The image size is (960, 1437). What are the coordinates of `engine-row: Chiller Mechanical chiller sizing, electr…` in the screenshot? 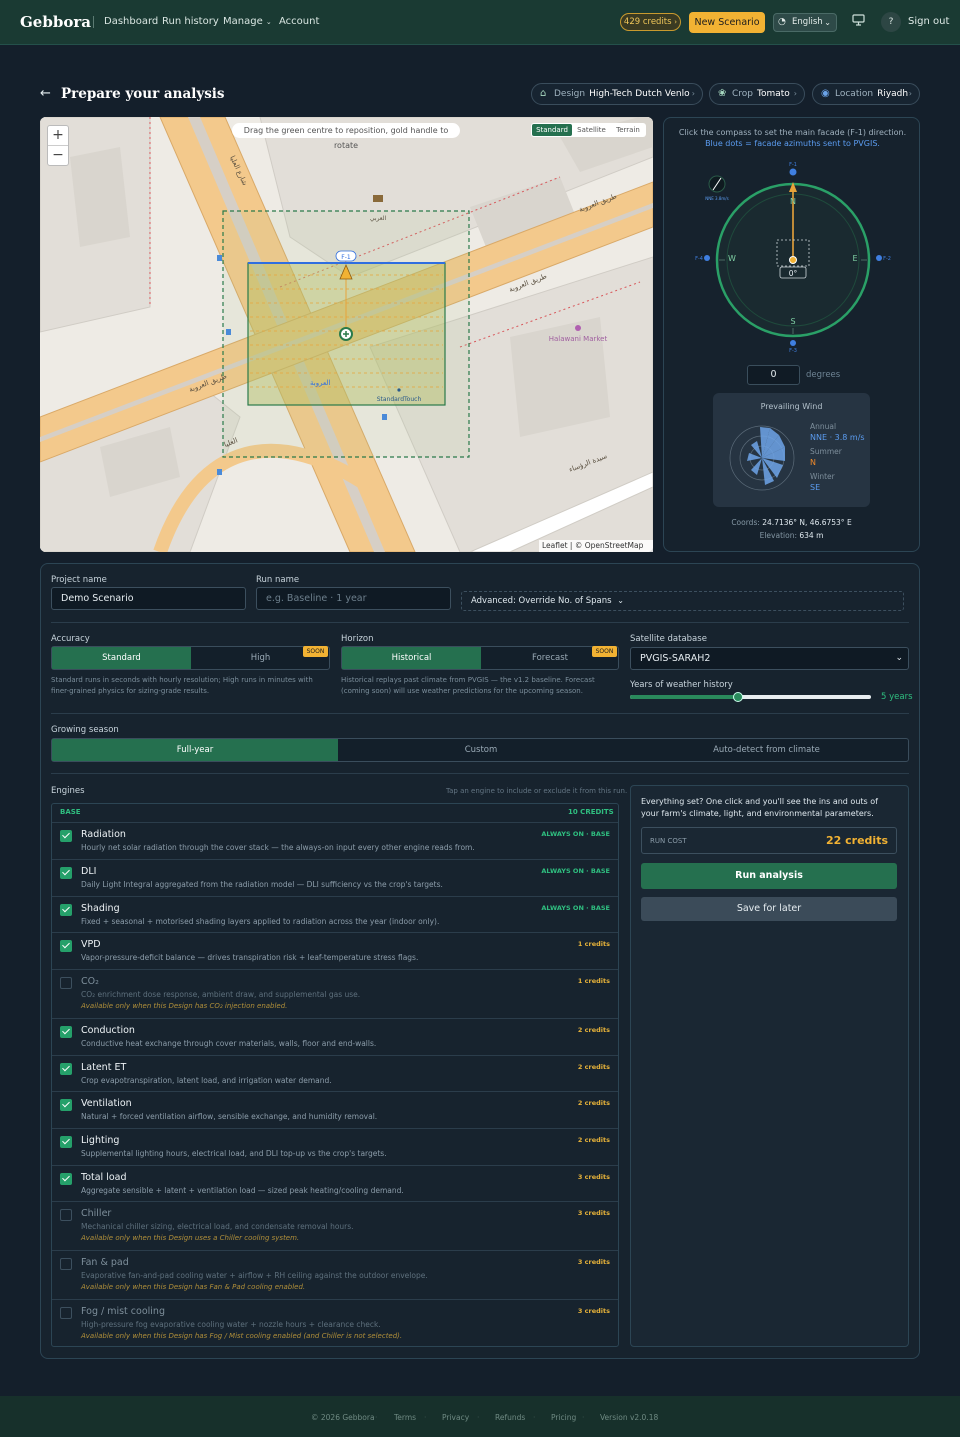 It's located at (335, 1225).